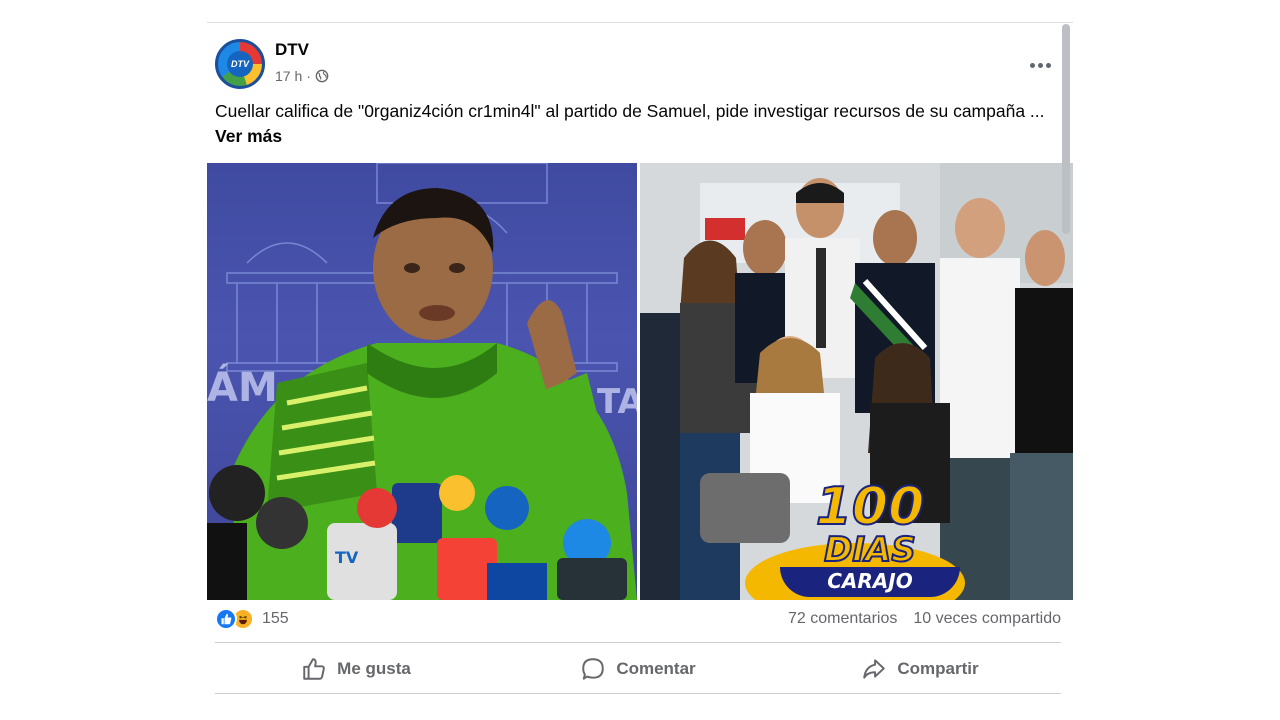  I want to click on post-actions: Me gusta Comentar Compartir, so click(638, 669).